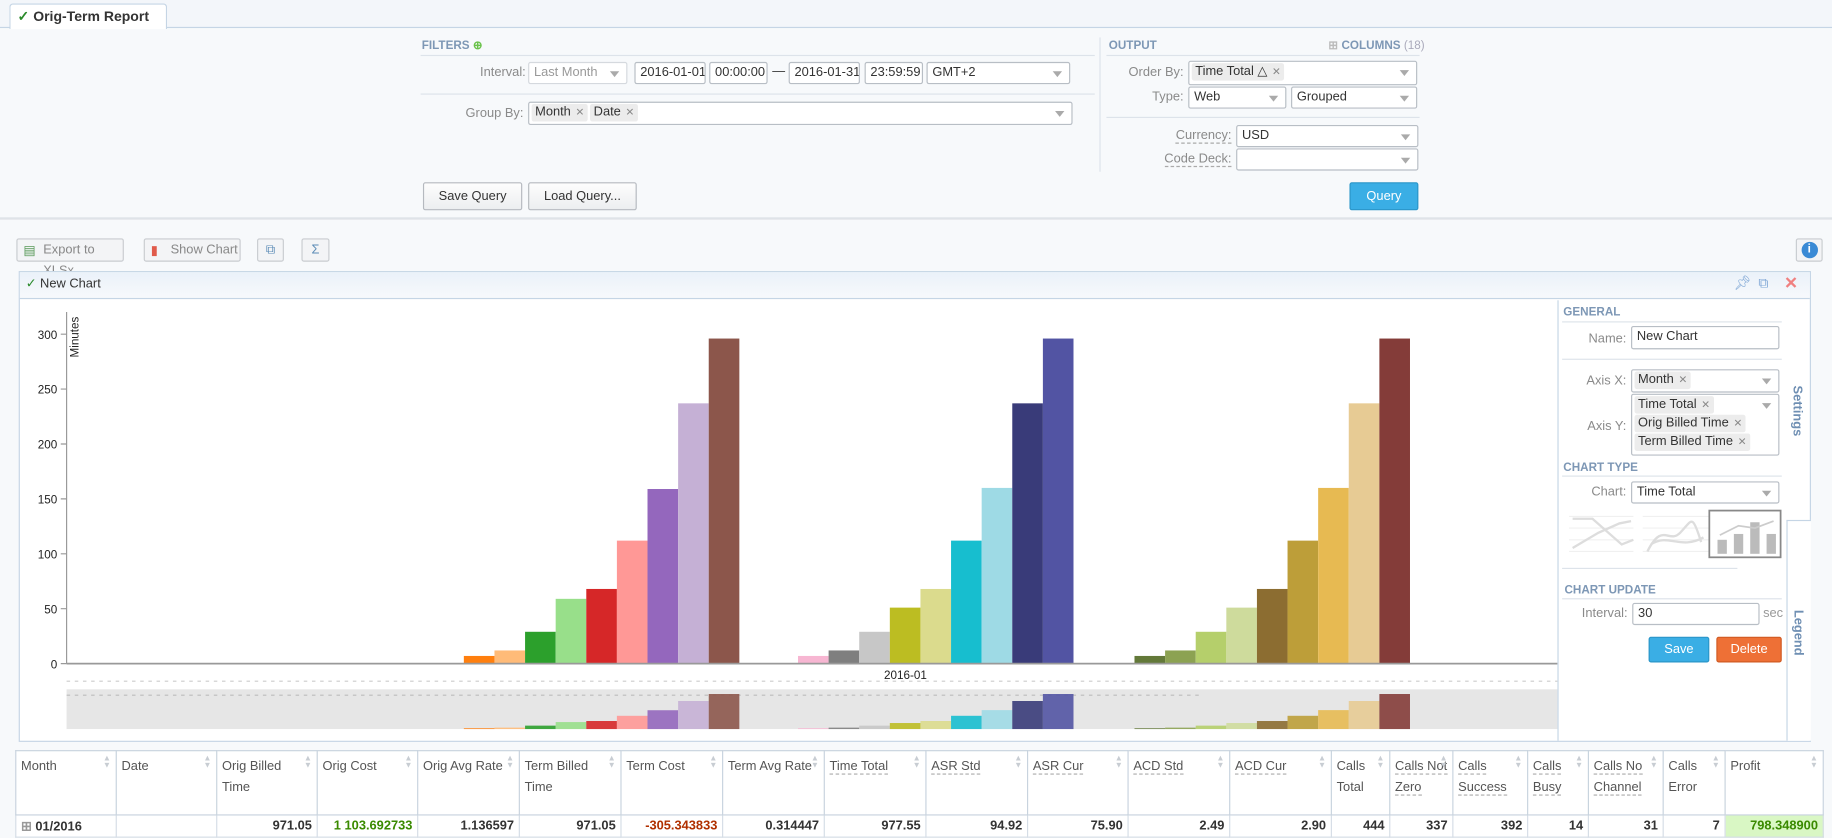  I want to click on save-chart-button: Save, so click(1679, 649).